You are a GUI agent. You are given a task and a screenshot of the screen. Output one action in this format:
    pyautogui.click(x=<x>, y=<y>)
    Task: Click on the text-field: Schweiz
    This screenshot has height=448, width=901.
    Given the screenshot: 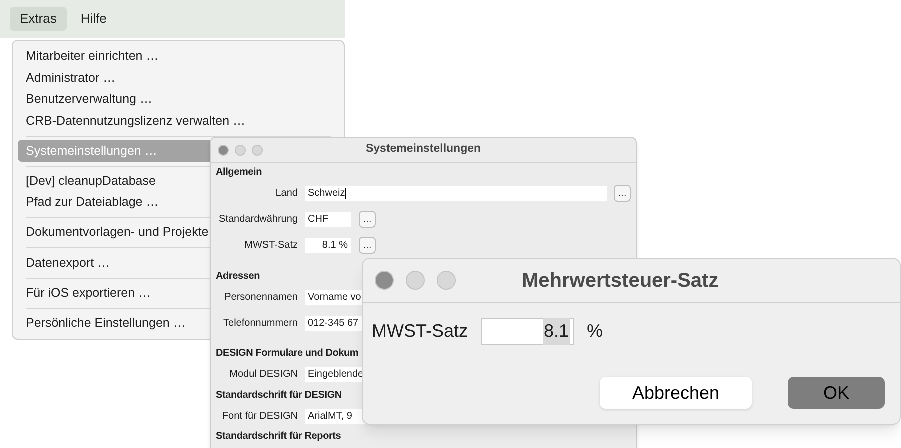 What is the action you would take?
    pyautogui.click(x=456, y=193)
    